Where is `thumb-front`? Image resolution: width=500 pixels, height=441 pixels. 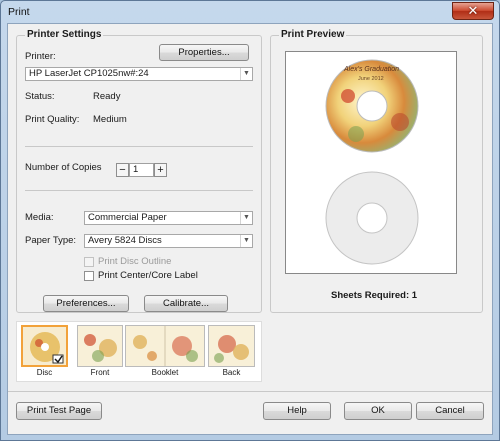
thumb-front is located at coordinates (100, 346).